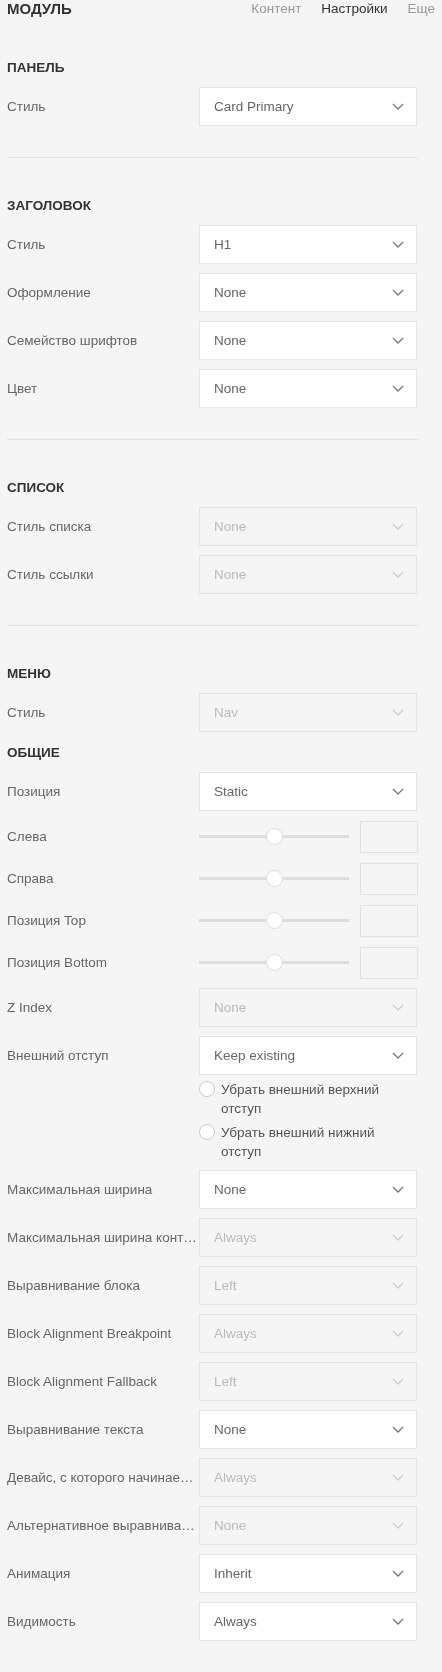 The image size is (442, 1672). I want to click on section-heading: ПАНЕЛЬ, so click(36, 68).